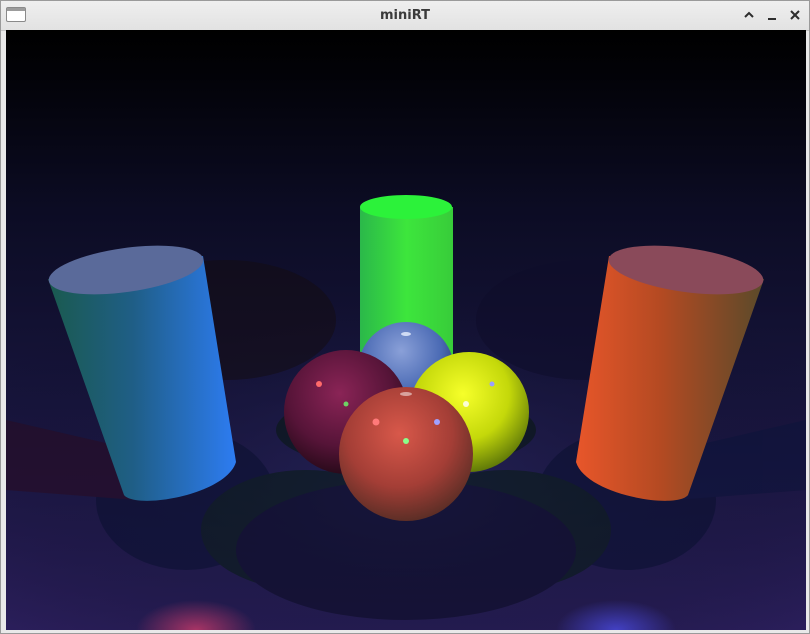 The width and height of the screenshot is (810, 634). I want to click on window-title: miniRT, so click(404, 15).